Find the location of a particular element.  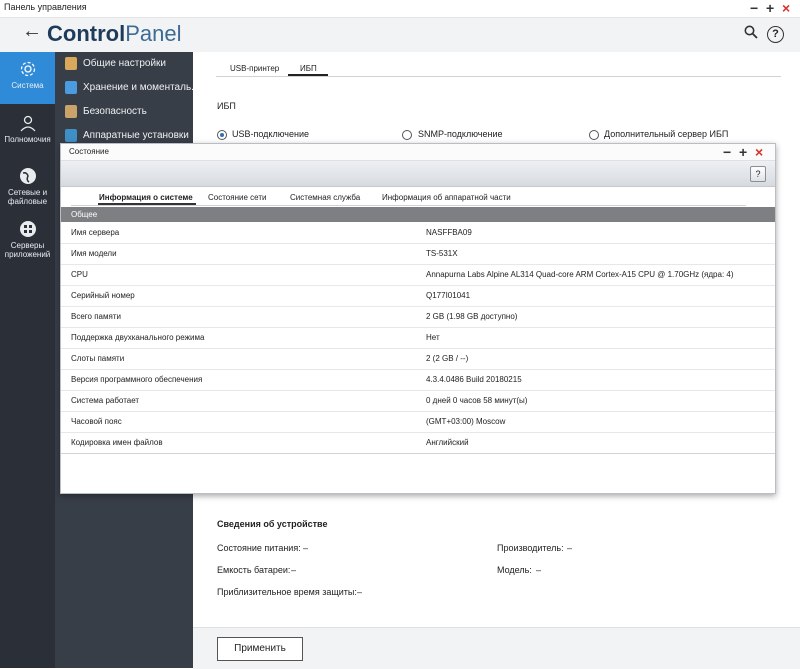

model-label: Модель: is located at coordinates (514, 570).